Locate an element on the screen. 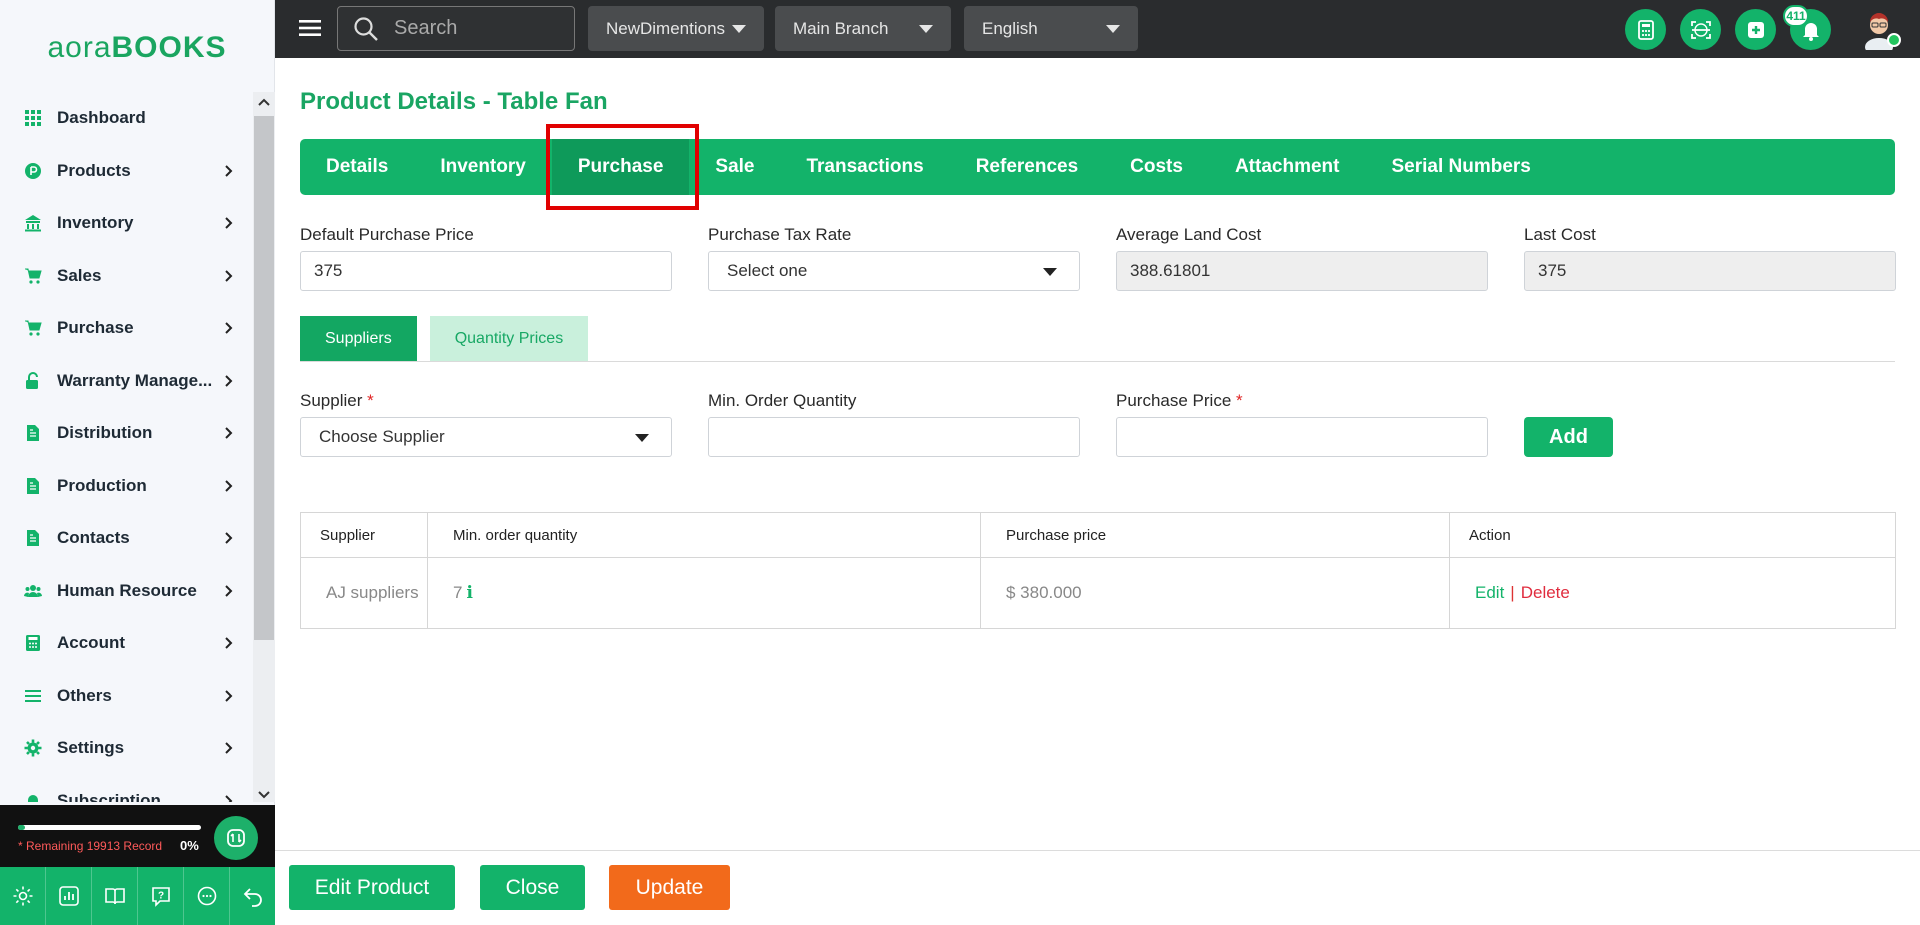 Image resolution: width=1920 pixels, height=925 pixels. default-purchase-price-input: 375 is located at coordinates (486, 271).